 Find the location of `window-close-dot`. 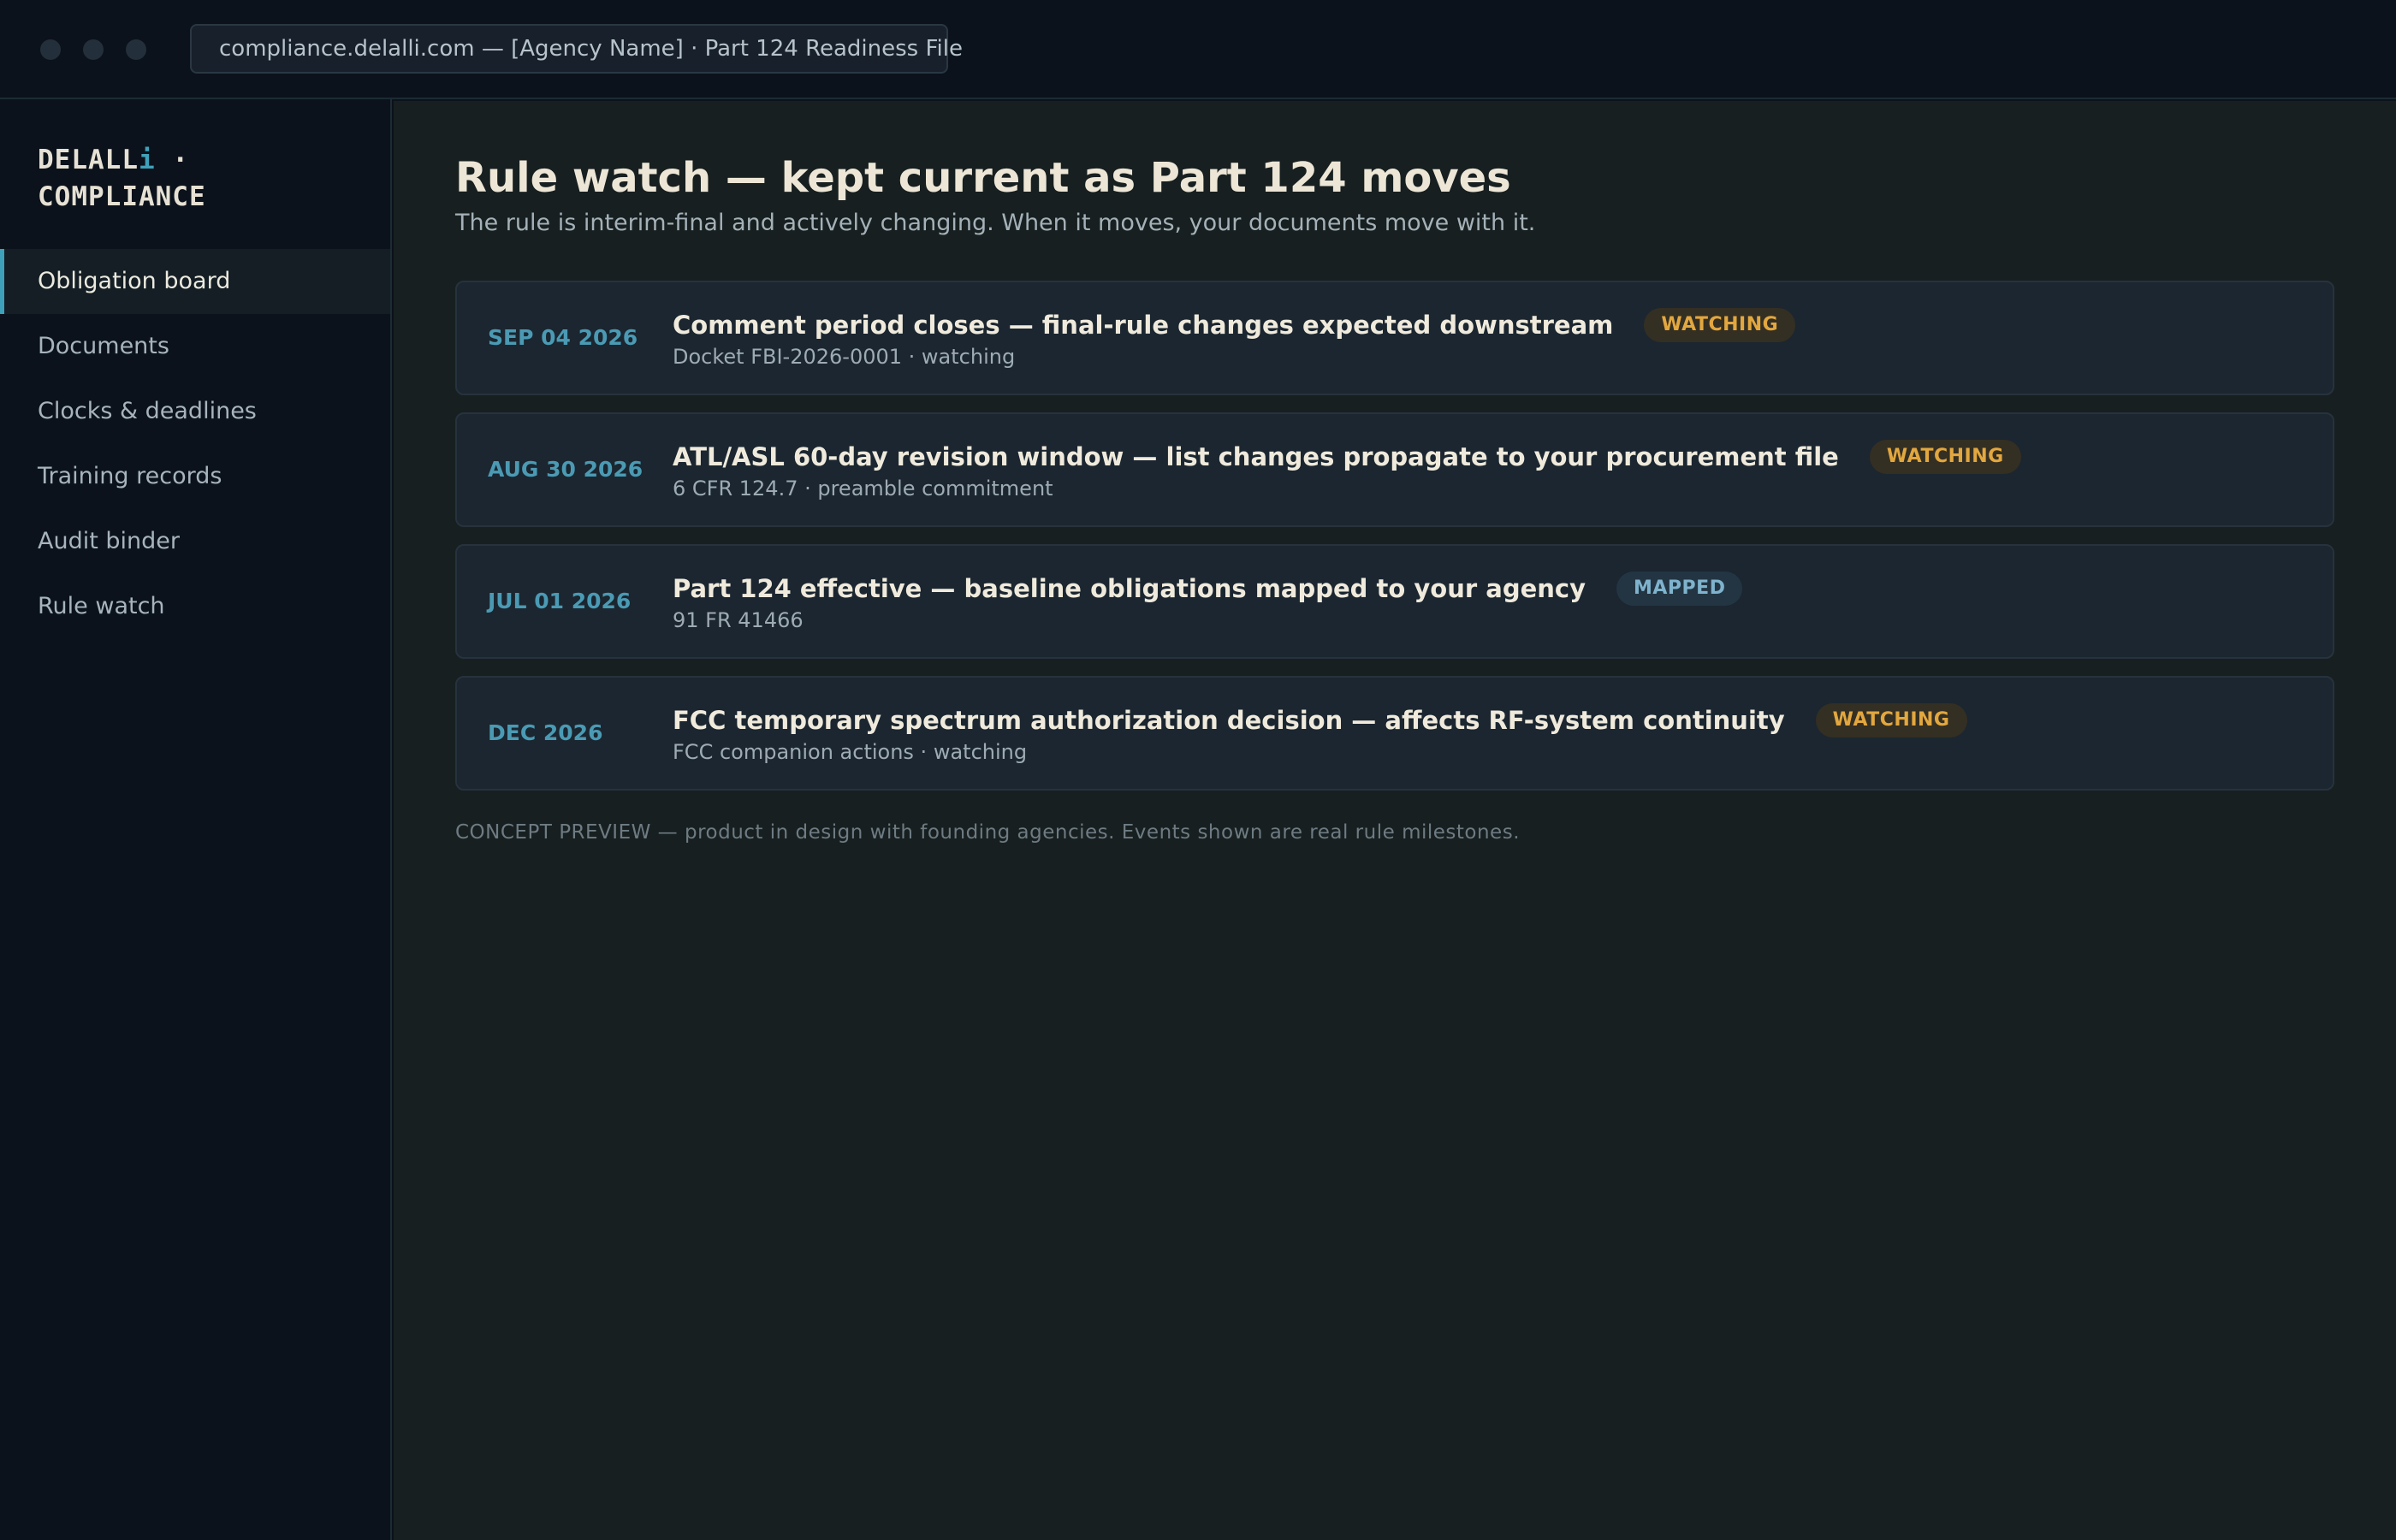

window-close-dot is located at coordinates (51, 49).